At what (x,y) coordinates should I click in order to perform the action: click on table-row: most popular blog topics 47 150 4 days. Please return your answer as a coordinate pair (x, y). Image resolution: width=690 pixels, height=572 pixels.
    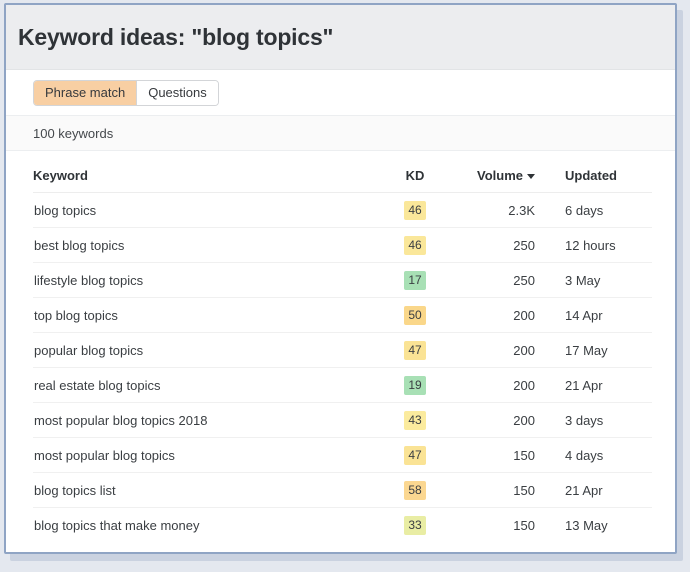
    Looking at the image, I should click on (342, 455).